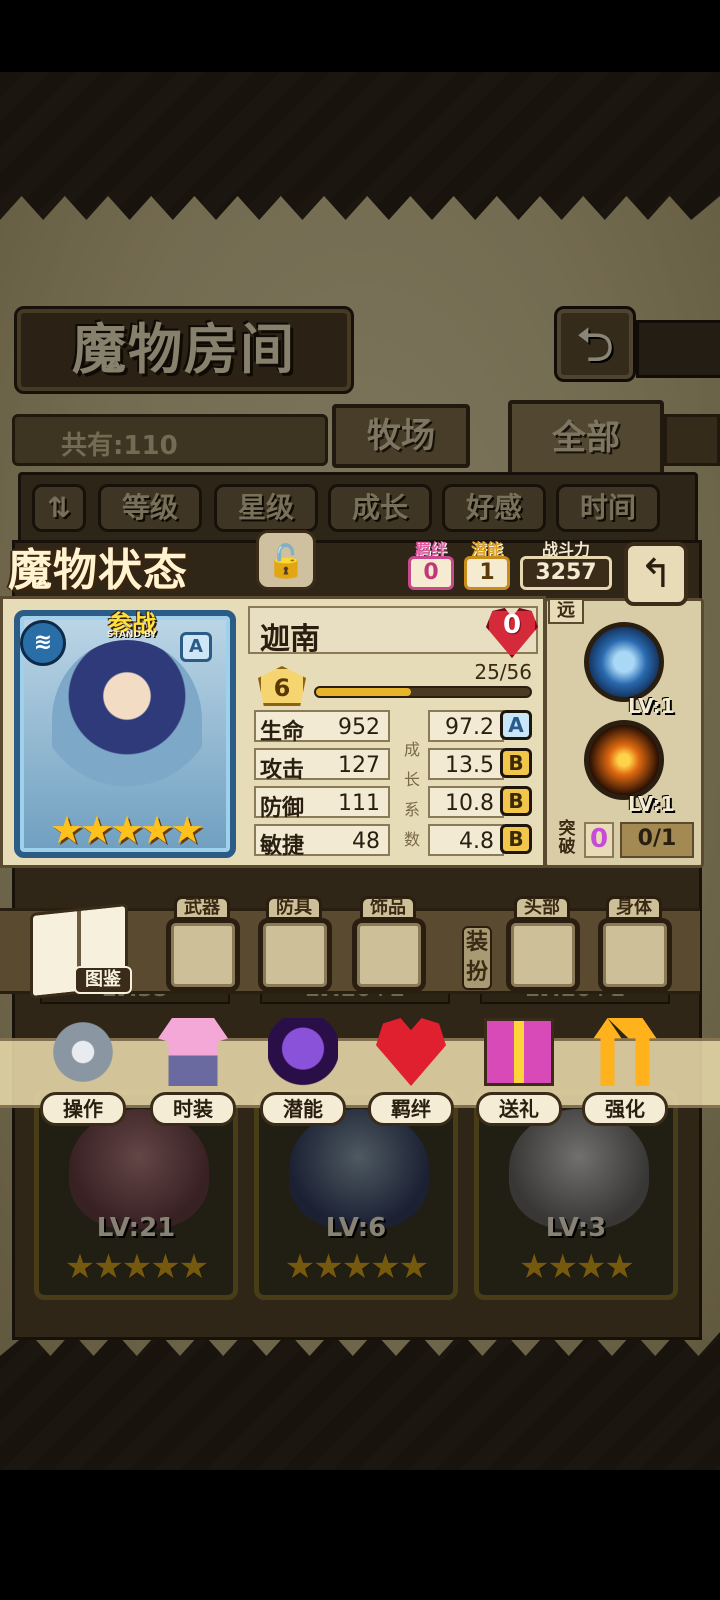 The height and width of the screenshot is (1600, 720). Describe the element at coordinates (503, 672) in the screenshot. I see `exp-text: 25/56` at that location.